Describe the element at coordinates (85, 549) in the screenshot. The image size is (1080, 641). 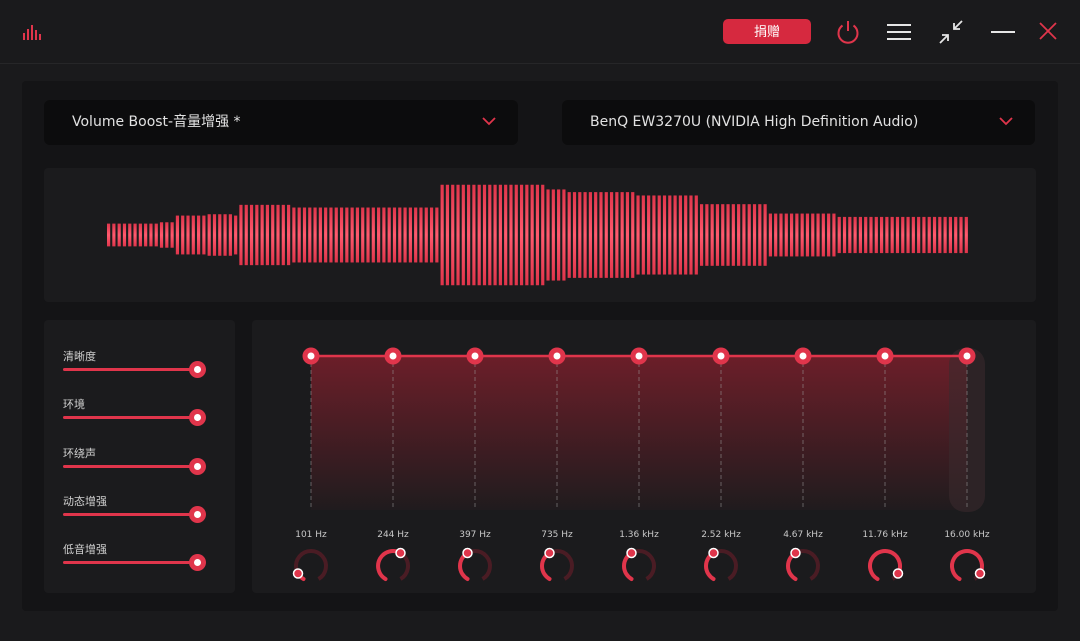
I see `effect-label: 低音增强` at that location.